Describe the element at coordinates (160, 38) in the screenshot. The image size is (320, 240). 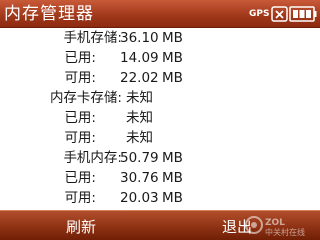
I see `phone-storage-total-row: 手机存储: 36.10 MB` at that location.